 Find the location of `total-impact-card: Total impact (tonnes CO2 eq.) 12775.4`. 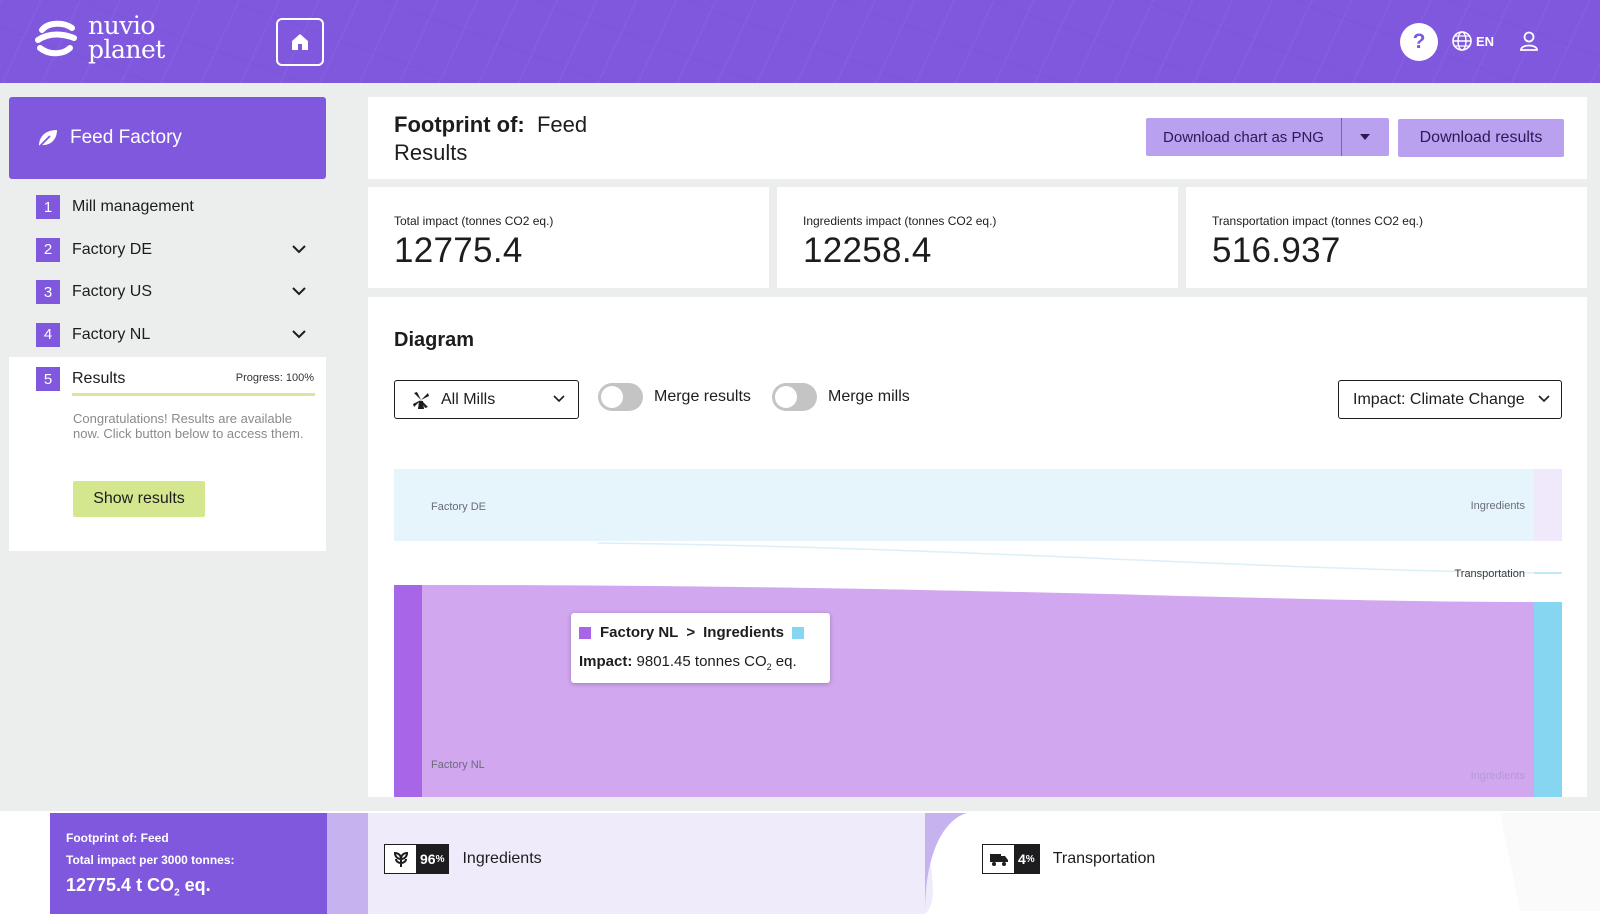

total-impact-card: Total impact (tonnes CO2 eq.) 12775.4 is located at coordinates (568, 237).